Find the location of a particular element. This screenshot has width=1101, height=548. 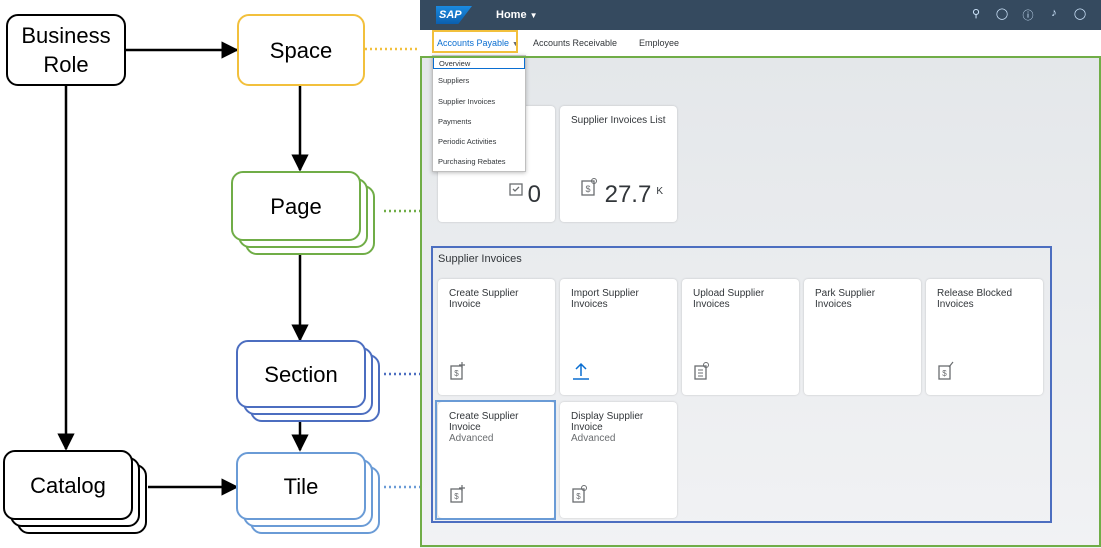

help-icon: ⓘ is located at coordinates (1028, 15).